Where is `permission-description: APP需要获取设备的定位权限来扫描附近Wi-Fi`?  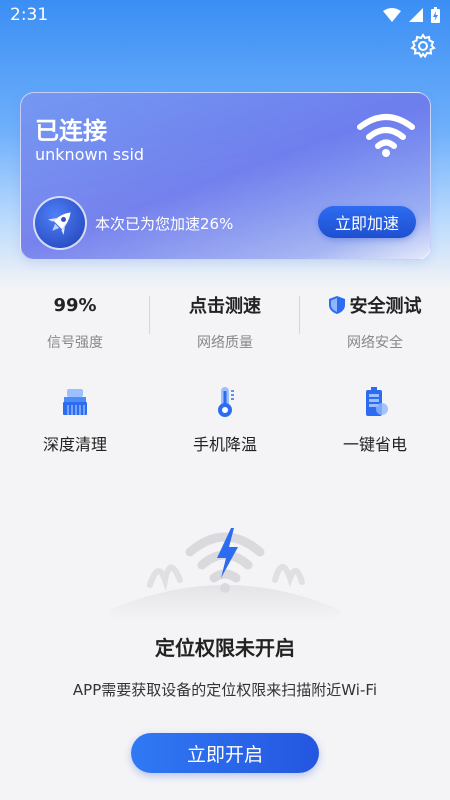 permission-description: APP需要获取设备的定位权限来扫描附近Wi-Fi is located at coordinates (225, 690).